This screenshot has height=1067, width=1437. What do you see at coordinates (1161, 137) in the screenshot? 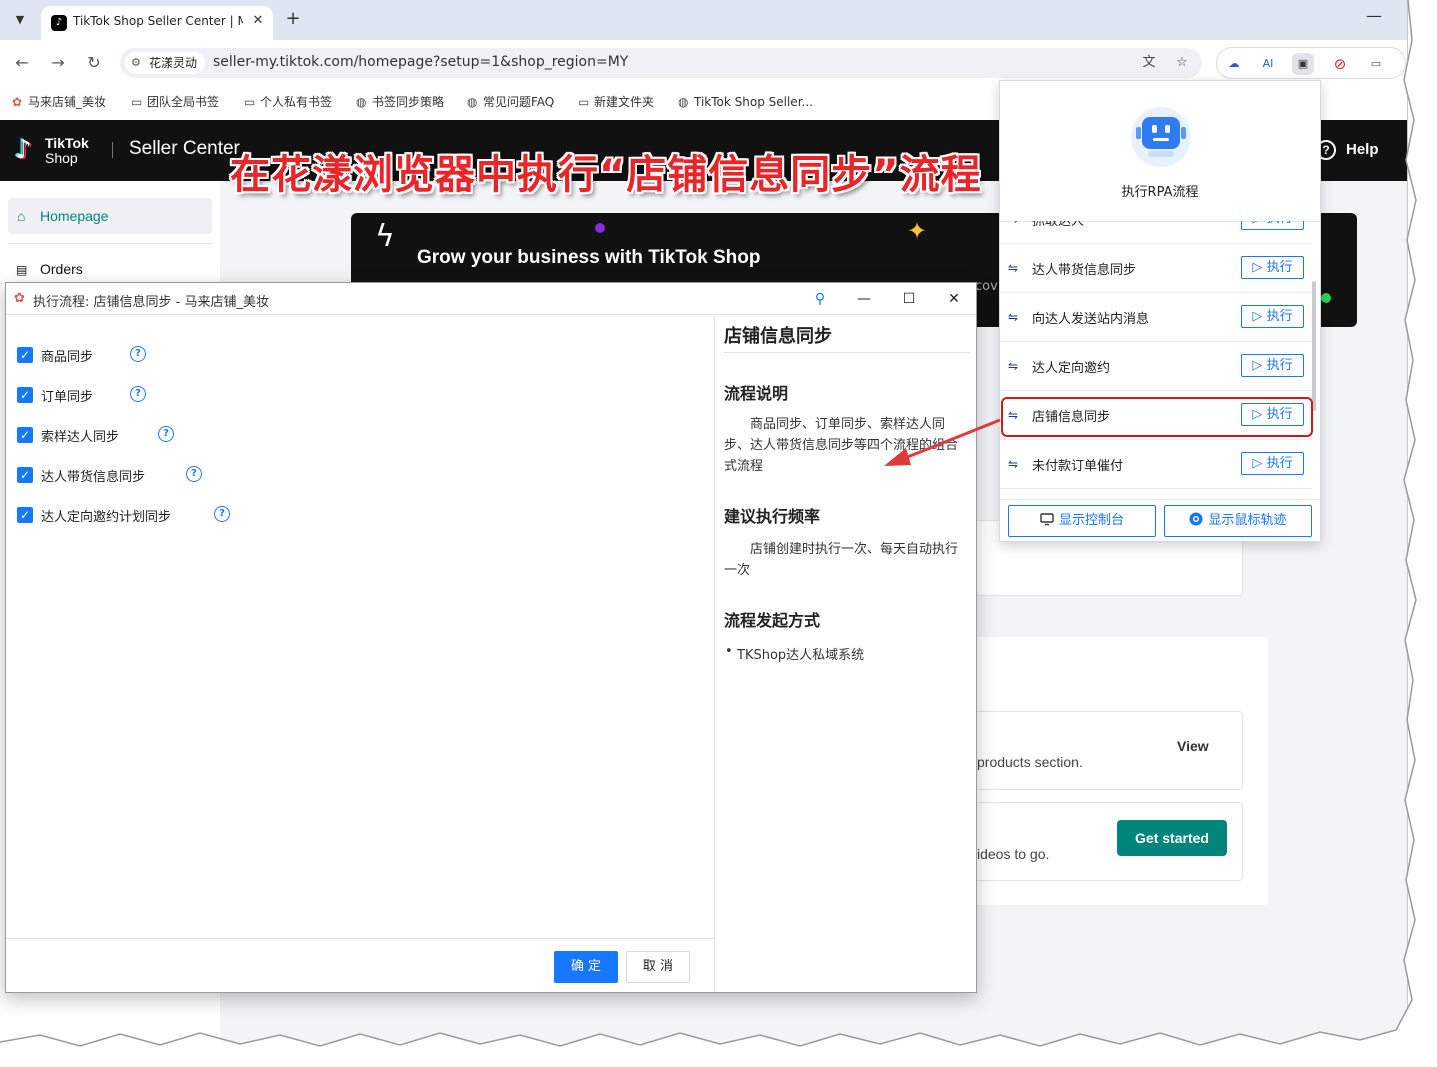
I see `robot-icon` at bounding box center [1161, 137].